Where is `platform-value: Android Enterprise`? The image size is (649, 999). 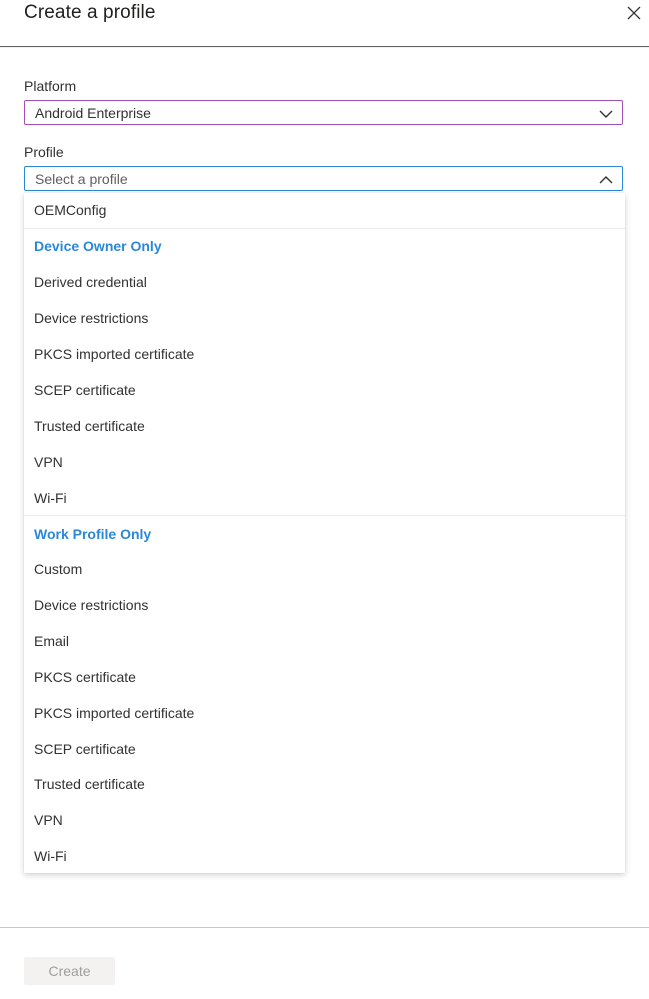 platform-value: Android Enterprise is located at coordinates (93, 113).